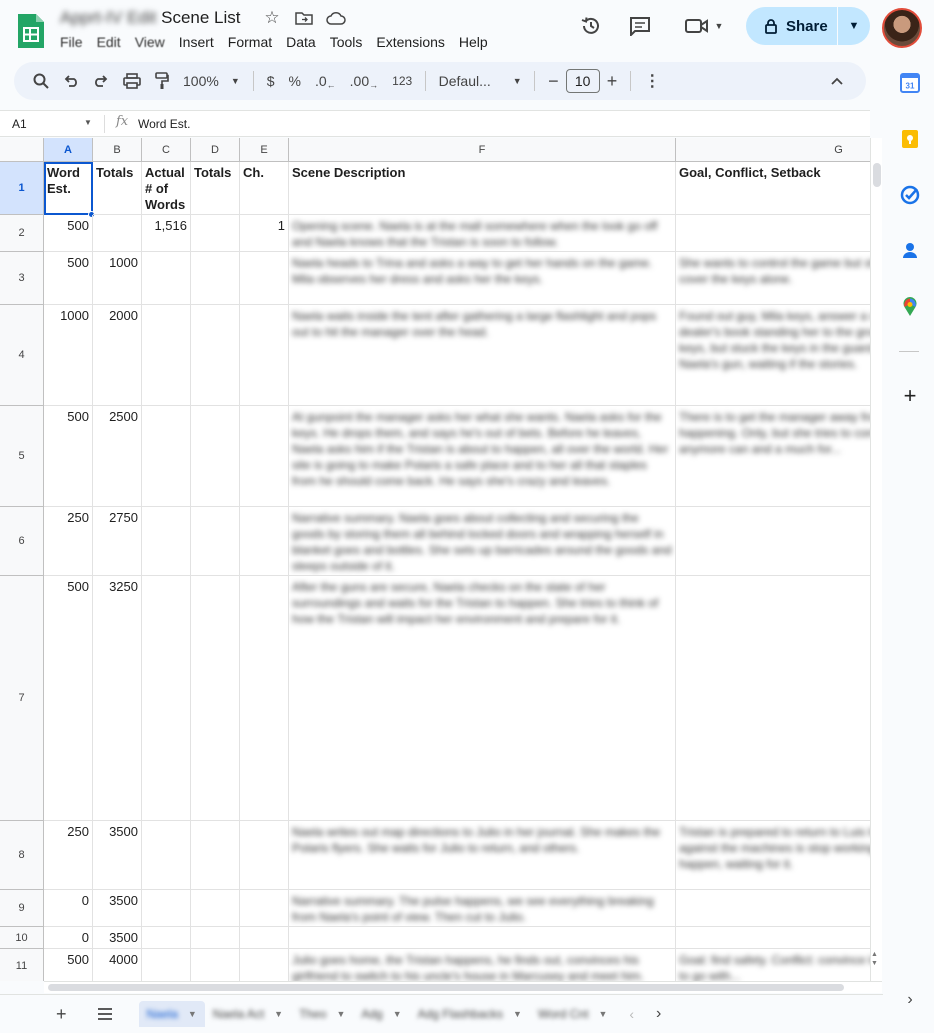 This screenshot has height=1033, width=934. What do you see at coordinates (215, 965) in the screenshot?
I see `cell-d11` at bounding box center [215, 965].